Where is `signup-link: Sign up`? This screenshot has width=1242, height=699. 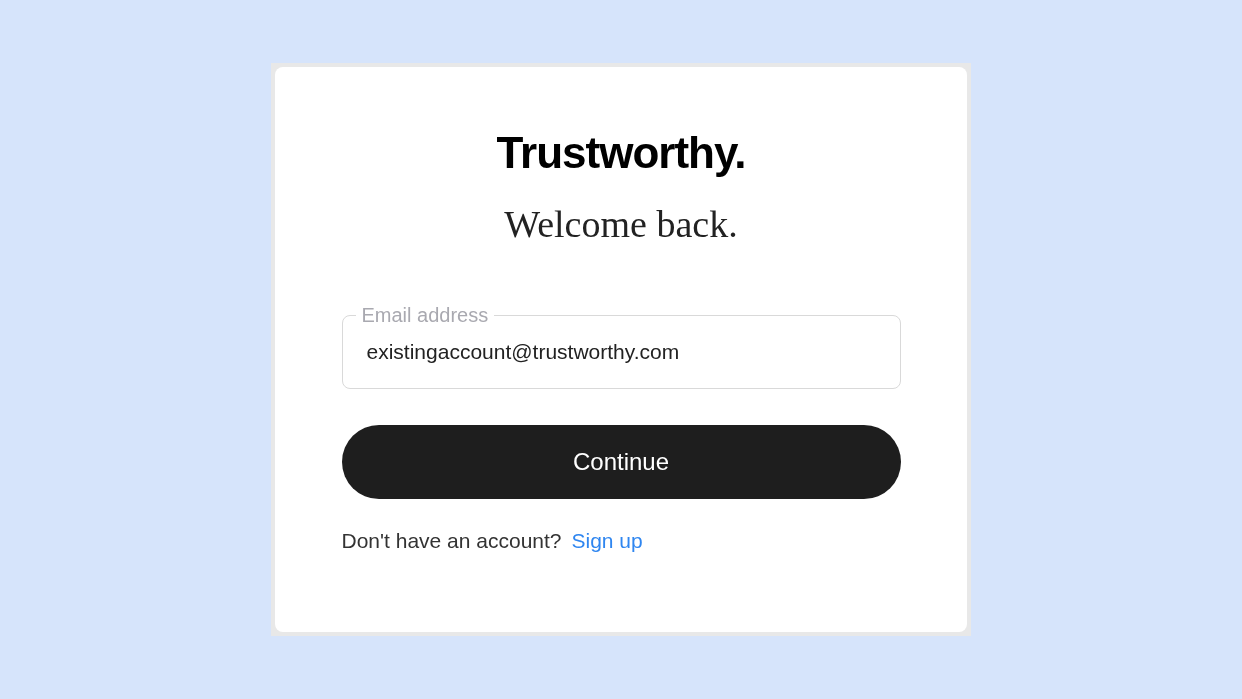
signup-link: Sign up is located at coordinates (607, 541).